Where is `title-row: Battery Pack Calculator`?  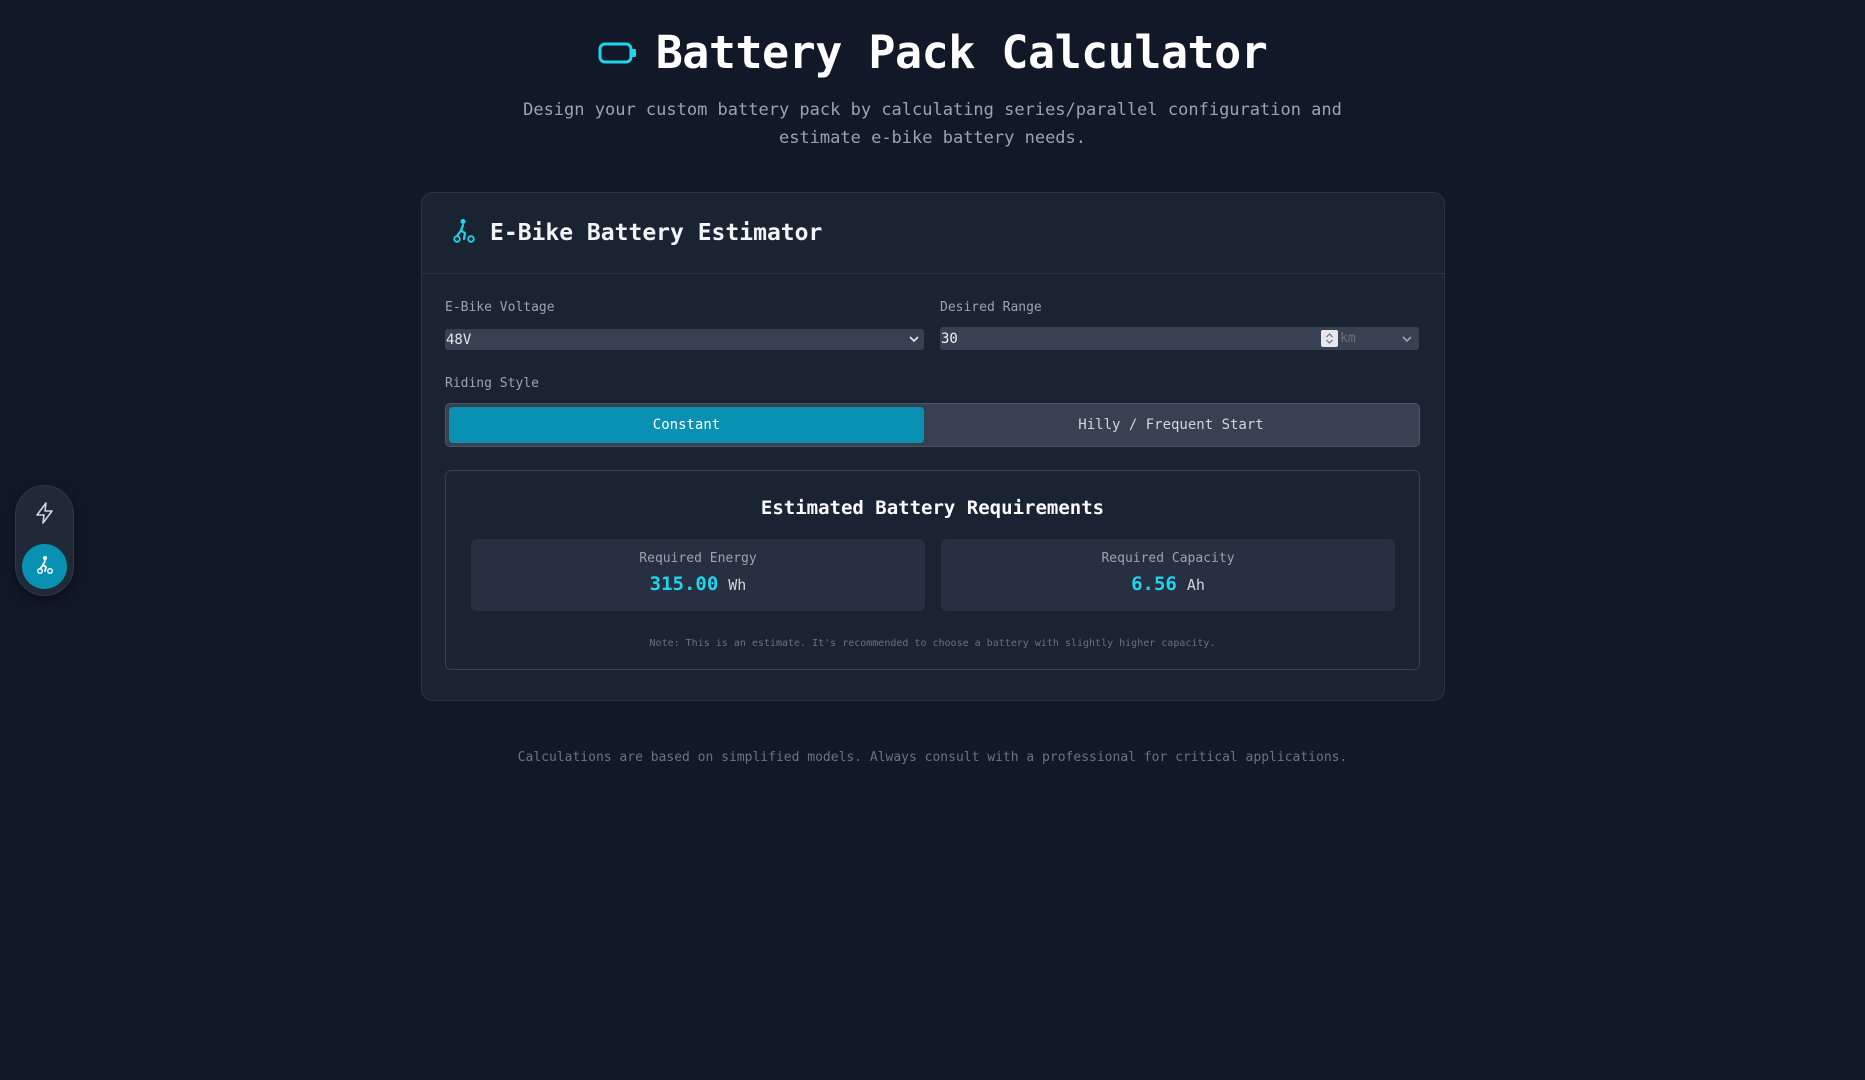 title-row: Battery Pack Calculator is located at coordinates (932, 52).